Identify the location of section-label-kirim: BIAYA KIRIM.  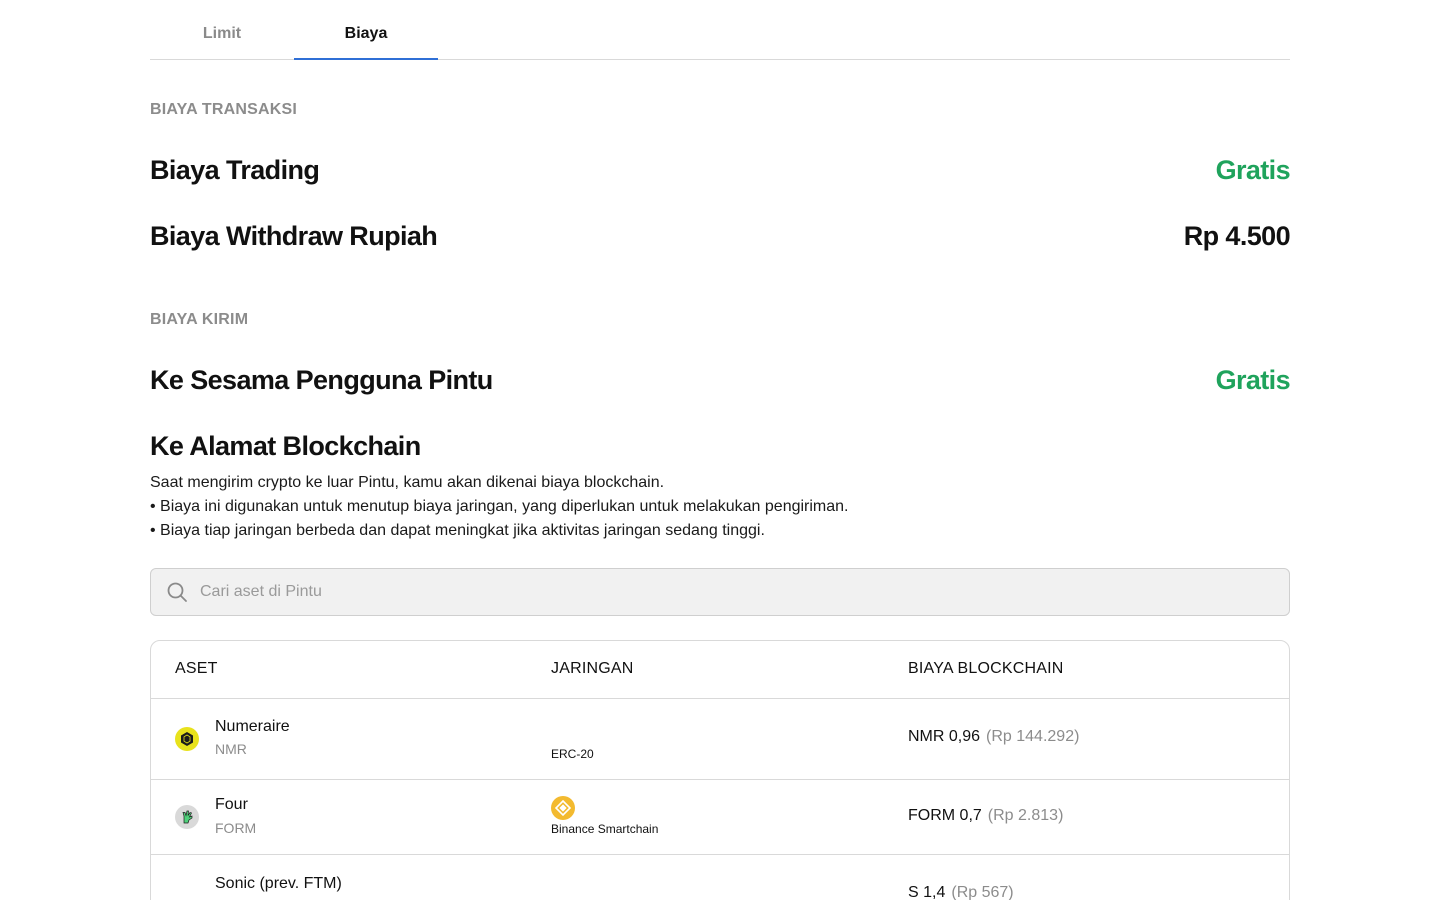
(199, 319).